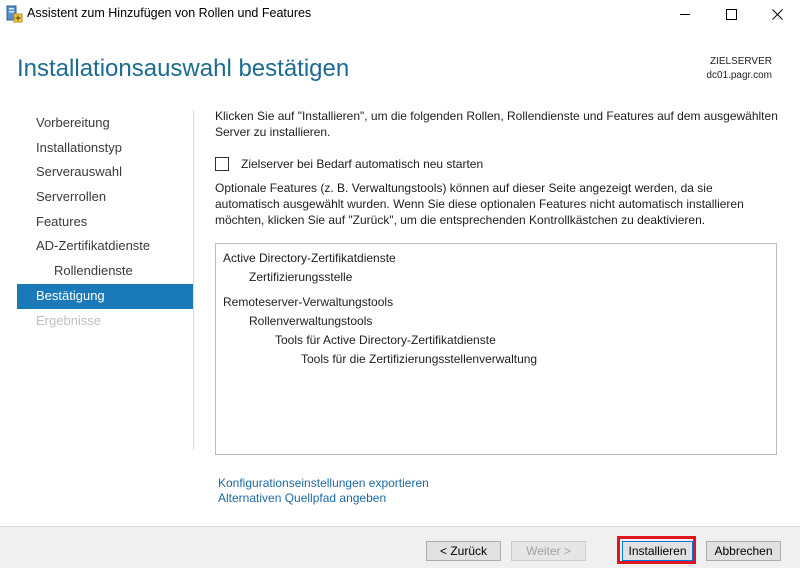  What do you see at coordinates (222, 164) in the screenshot?
I see `restart-checkbox` at bounding box center [222, 164].